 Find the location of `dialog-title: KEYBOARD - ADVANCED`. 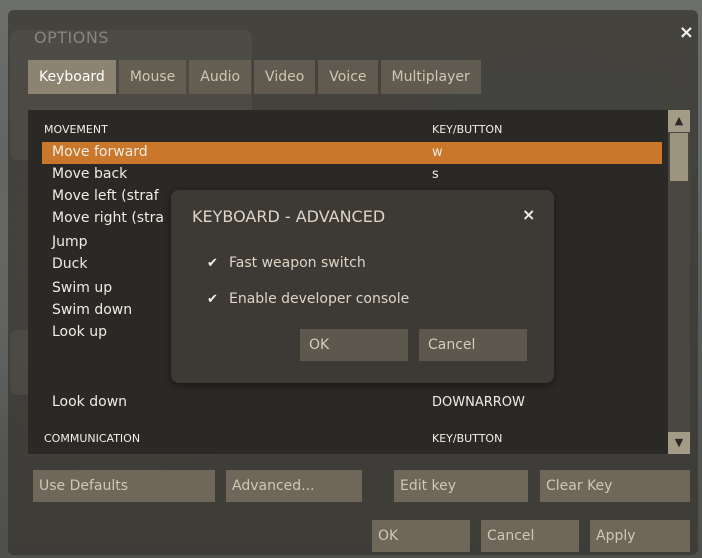

dialog-title: KEYBOARD - ADVANCED is located at coordinates (289, 216).